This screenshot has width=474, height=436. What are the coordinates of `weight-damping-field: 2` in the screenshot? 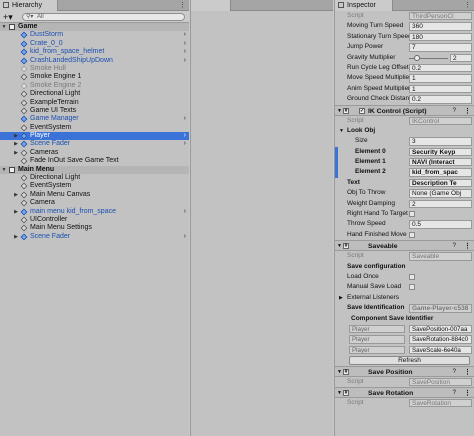 It's located at (440, 204).